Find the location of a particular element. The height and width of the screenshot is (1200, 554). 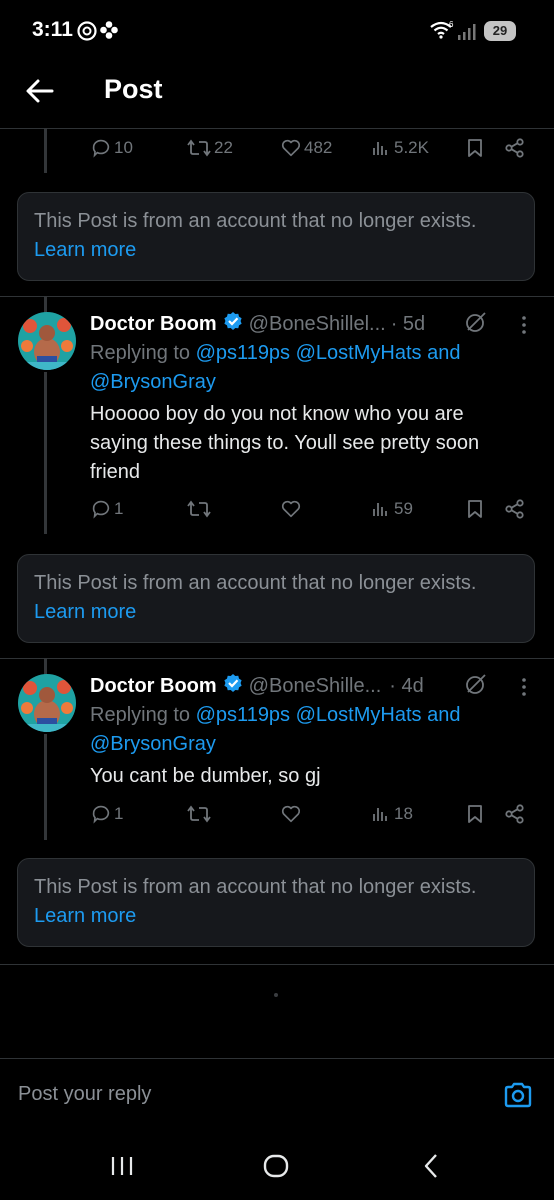

back-nav-icon is located at coordinates (431, 1168).